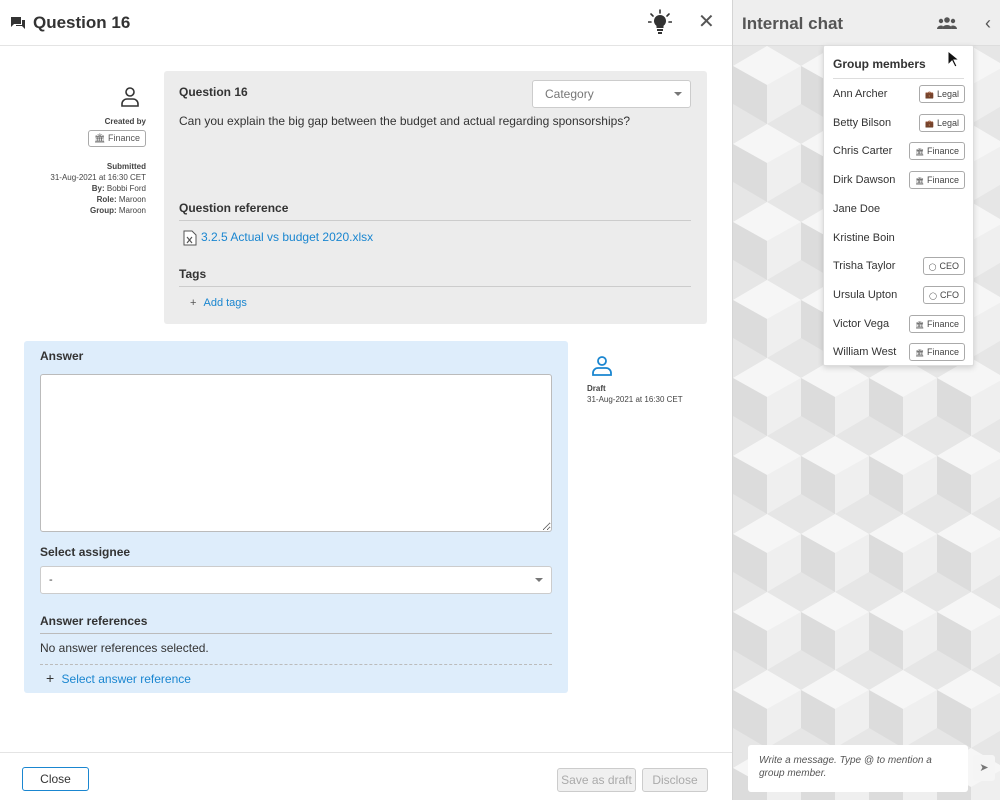  What do you see at coordinates (596, 388) in the screenshot?
I see `draft-label: Draft` at bounding box center [596, 388].